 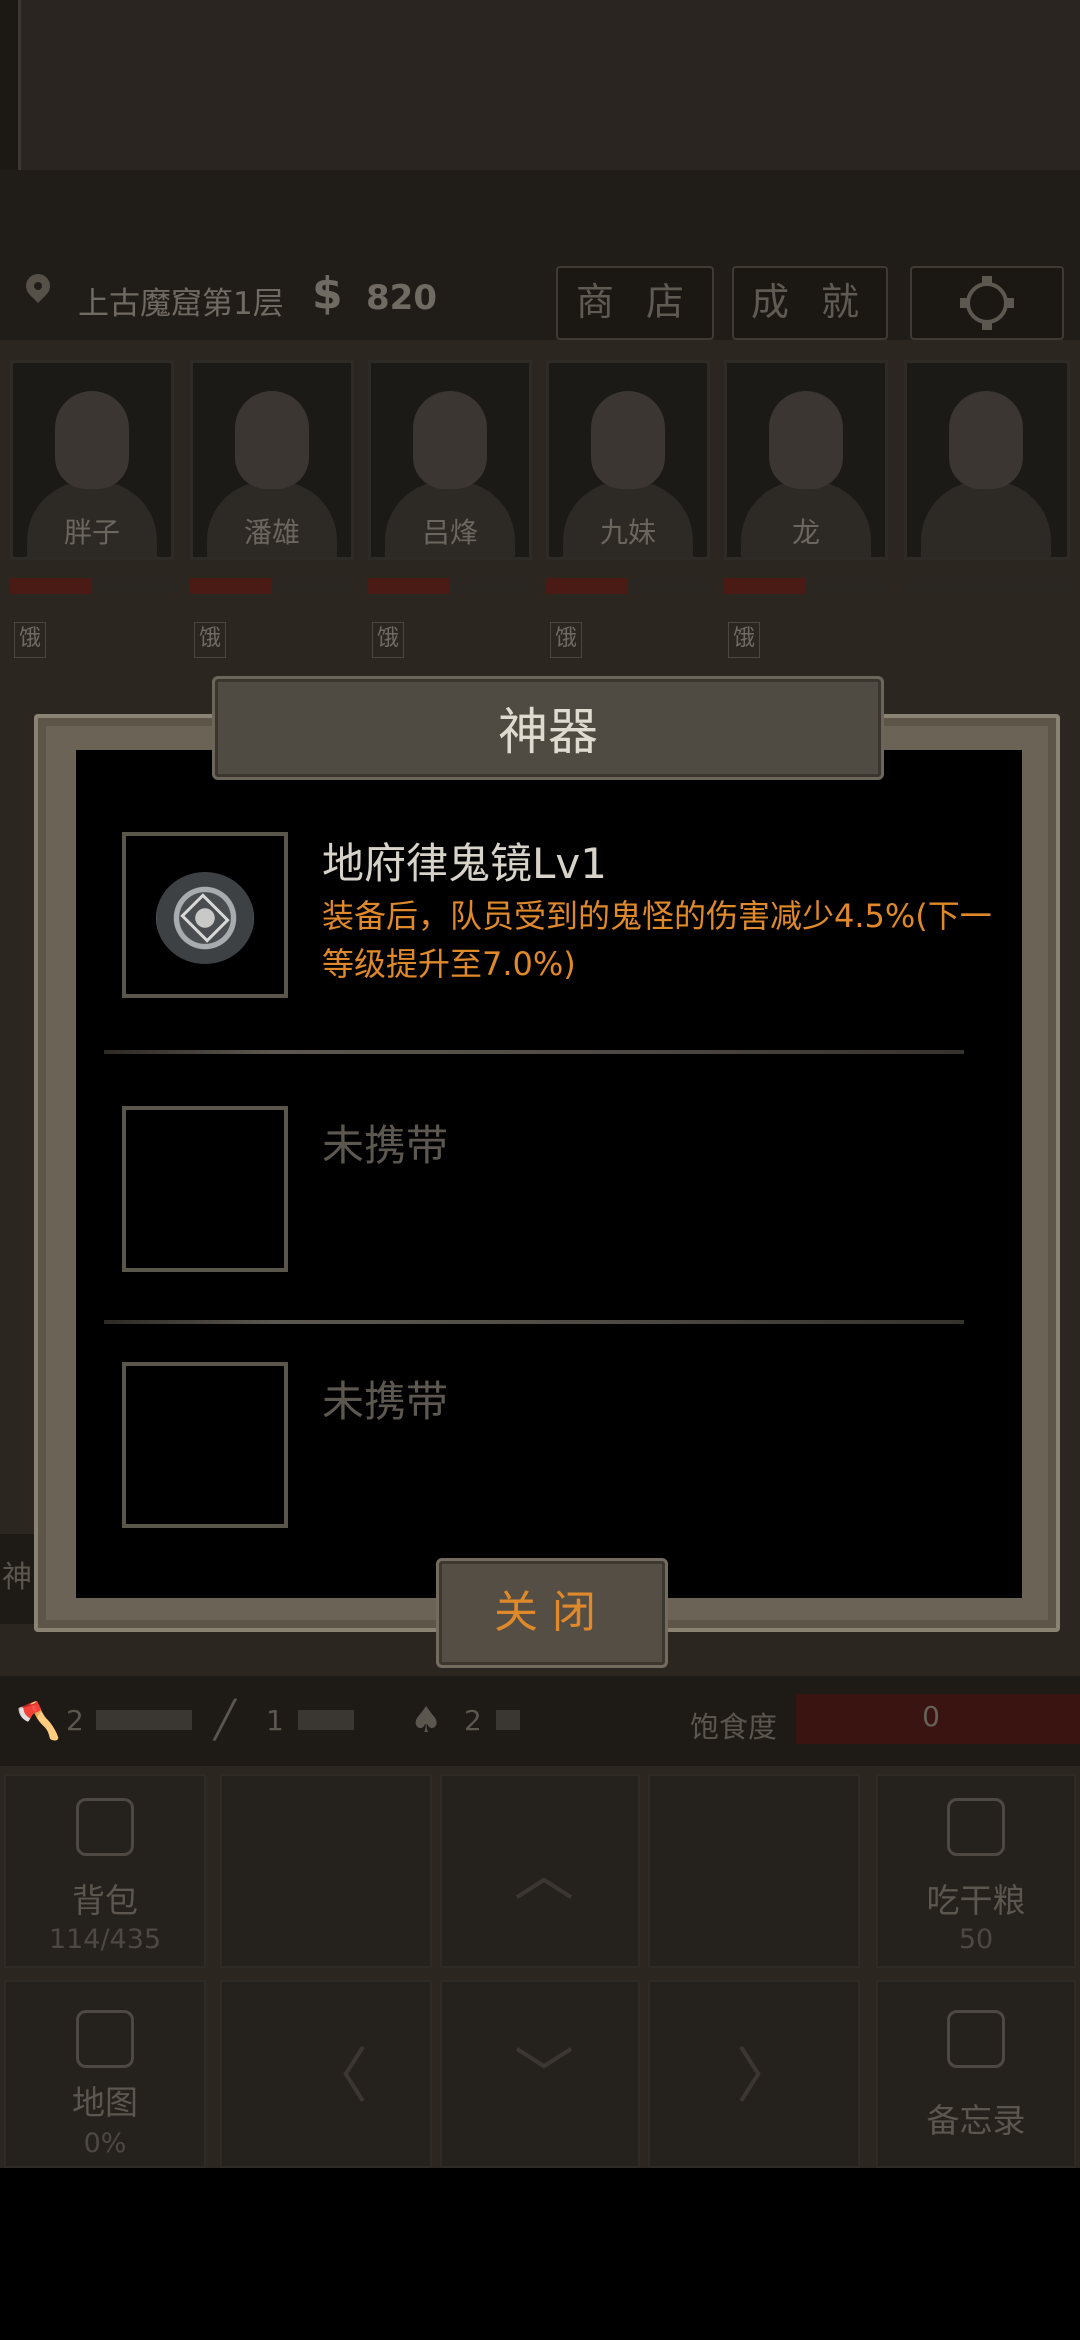 I want to click on member-name: 胖子, so click(x=91, y=532).